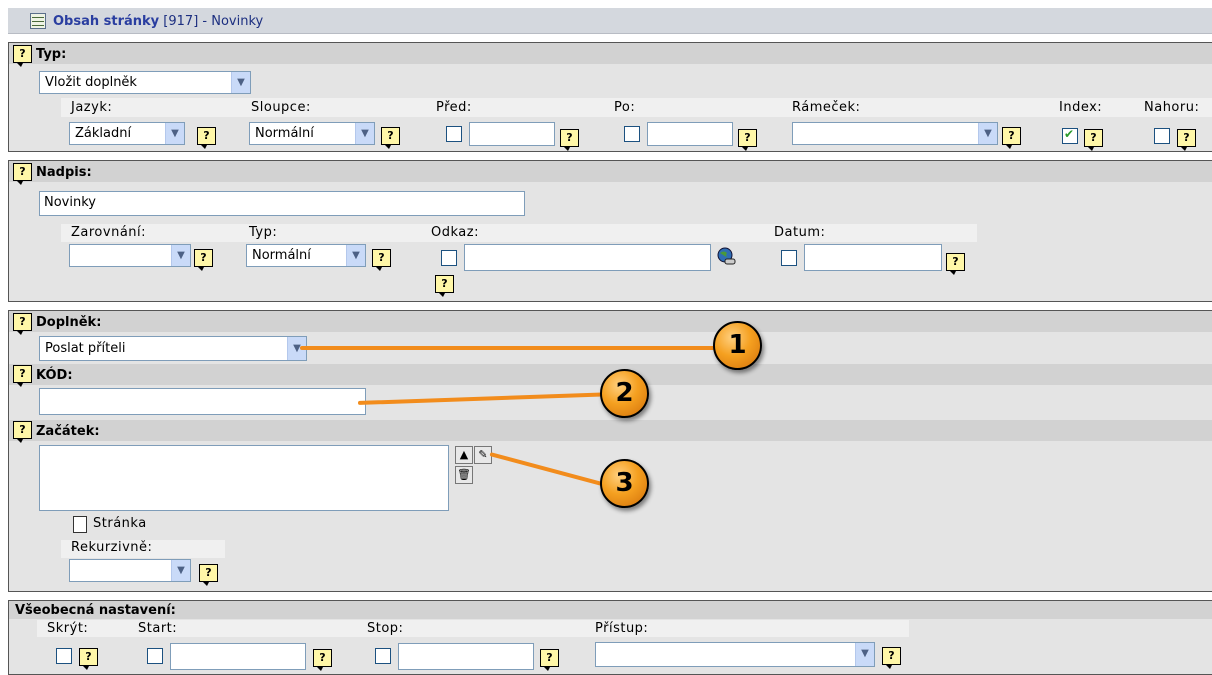 The width and height of the screenshot is (1212, 675). I want to click on po-input, so click(690, 134).